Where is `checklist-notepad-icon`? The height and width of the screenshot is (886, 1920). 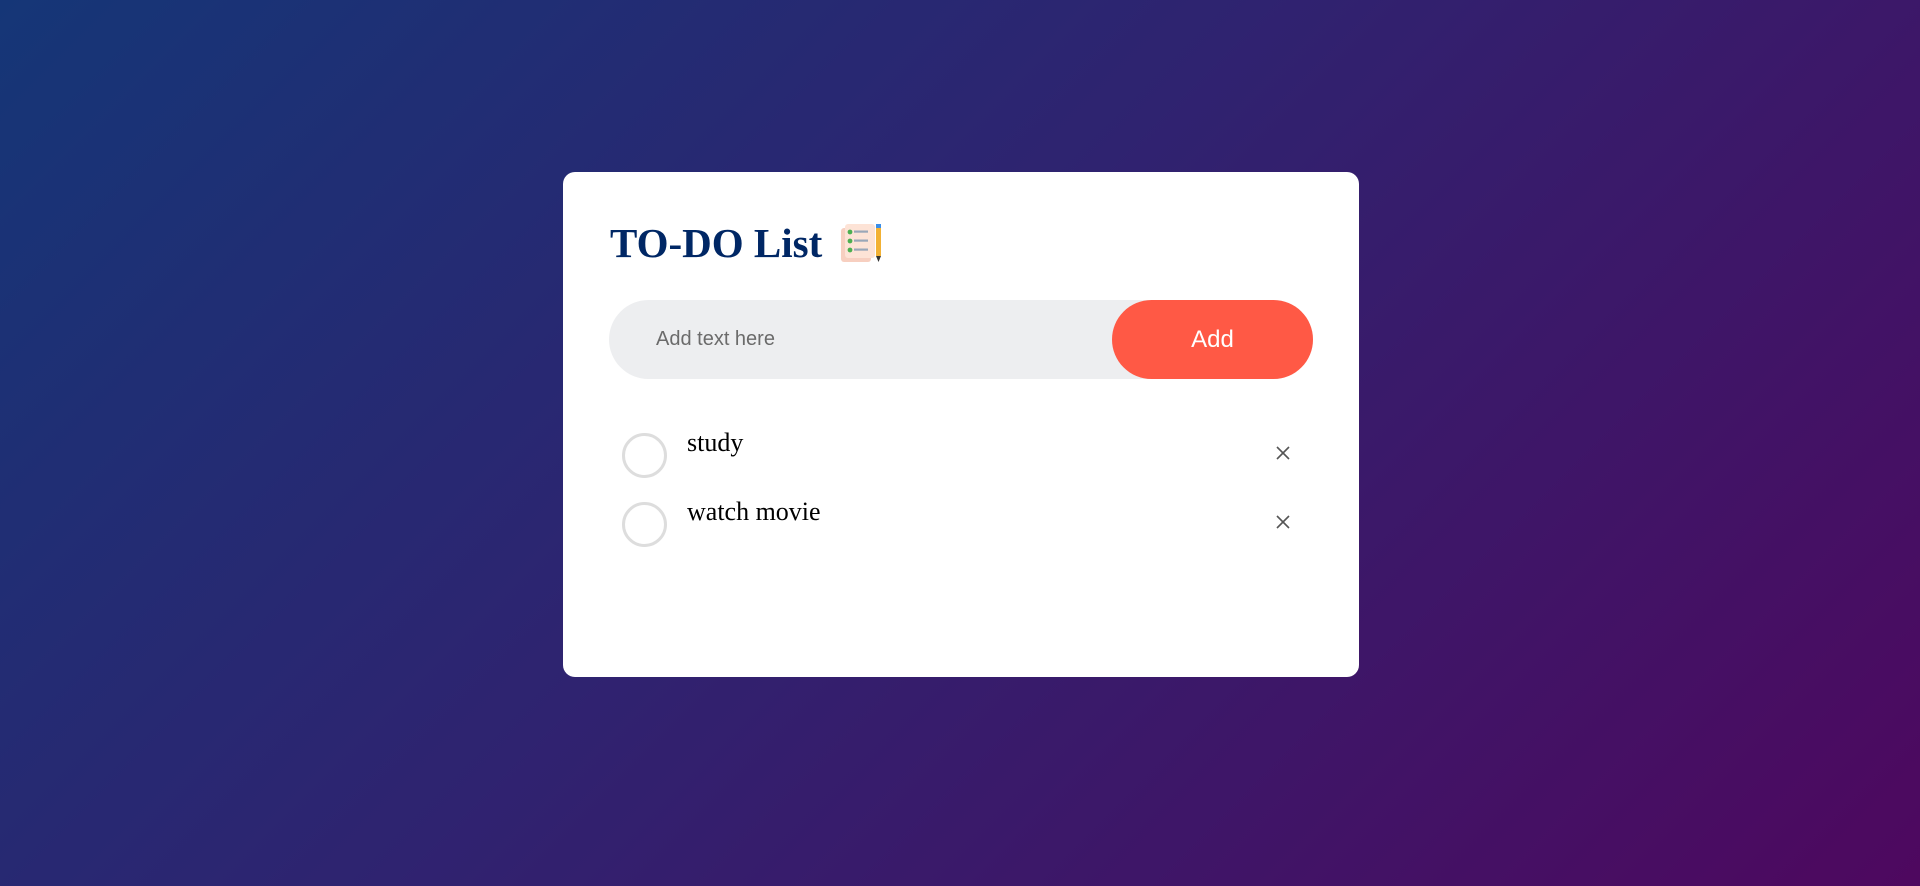 checklist-notepad-icon is located at coordinates (861, 243).